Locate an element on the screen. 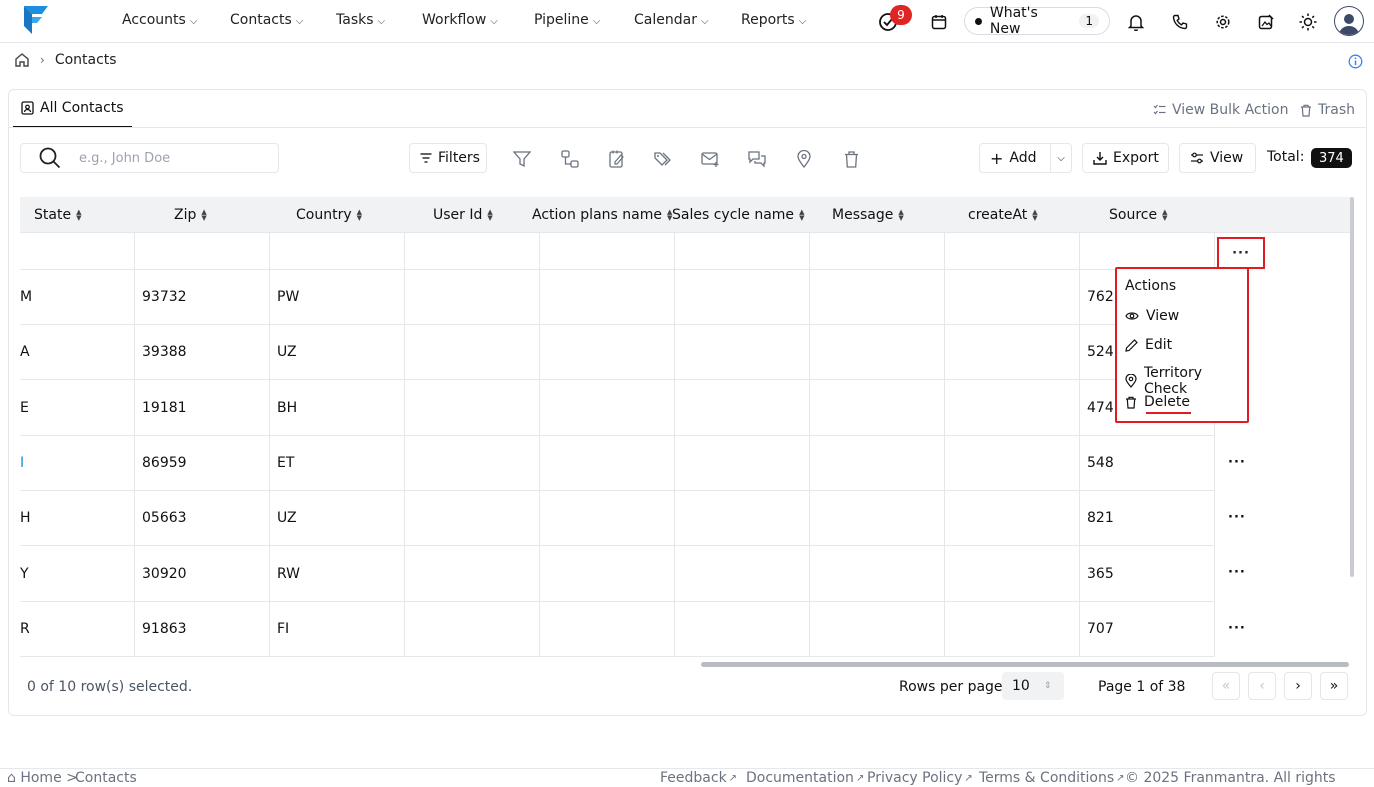 This screenshot has height=787, width=1374. next-page-button: › is located at coordinates (1298, 686).